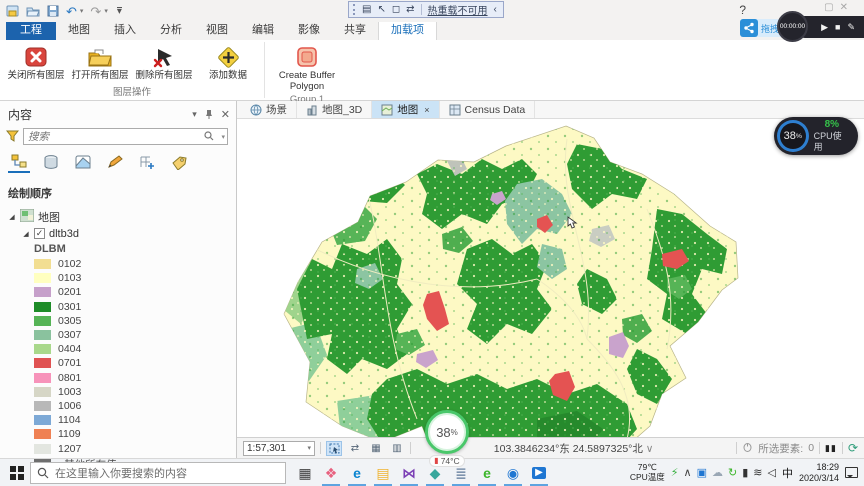  What do you see at coordinates (17, 473) in the screenshot?
I see `start-button` at bounding box center [17, 473].